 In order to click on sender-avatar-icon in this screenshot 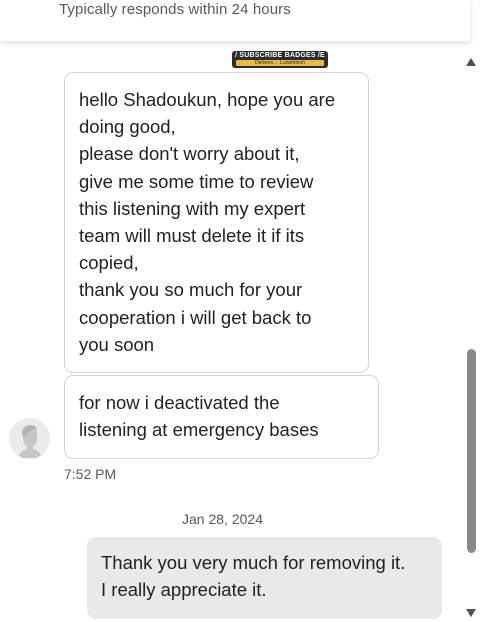, I will do `click(29, 438)`.